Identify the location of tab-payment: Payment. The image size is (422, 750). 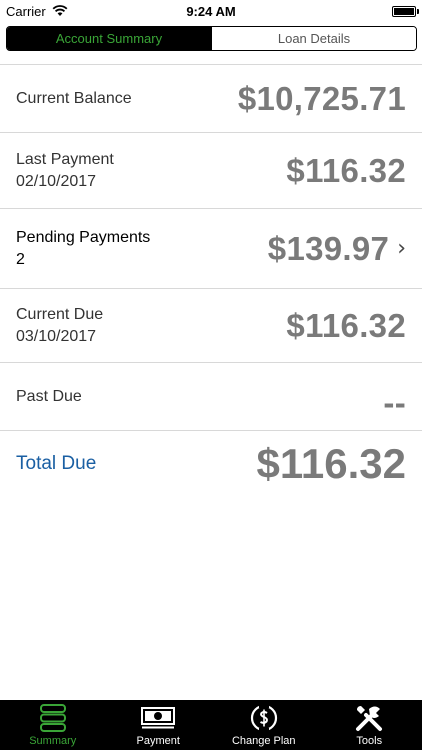
(159, 725).